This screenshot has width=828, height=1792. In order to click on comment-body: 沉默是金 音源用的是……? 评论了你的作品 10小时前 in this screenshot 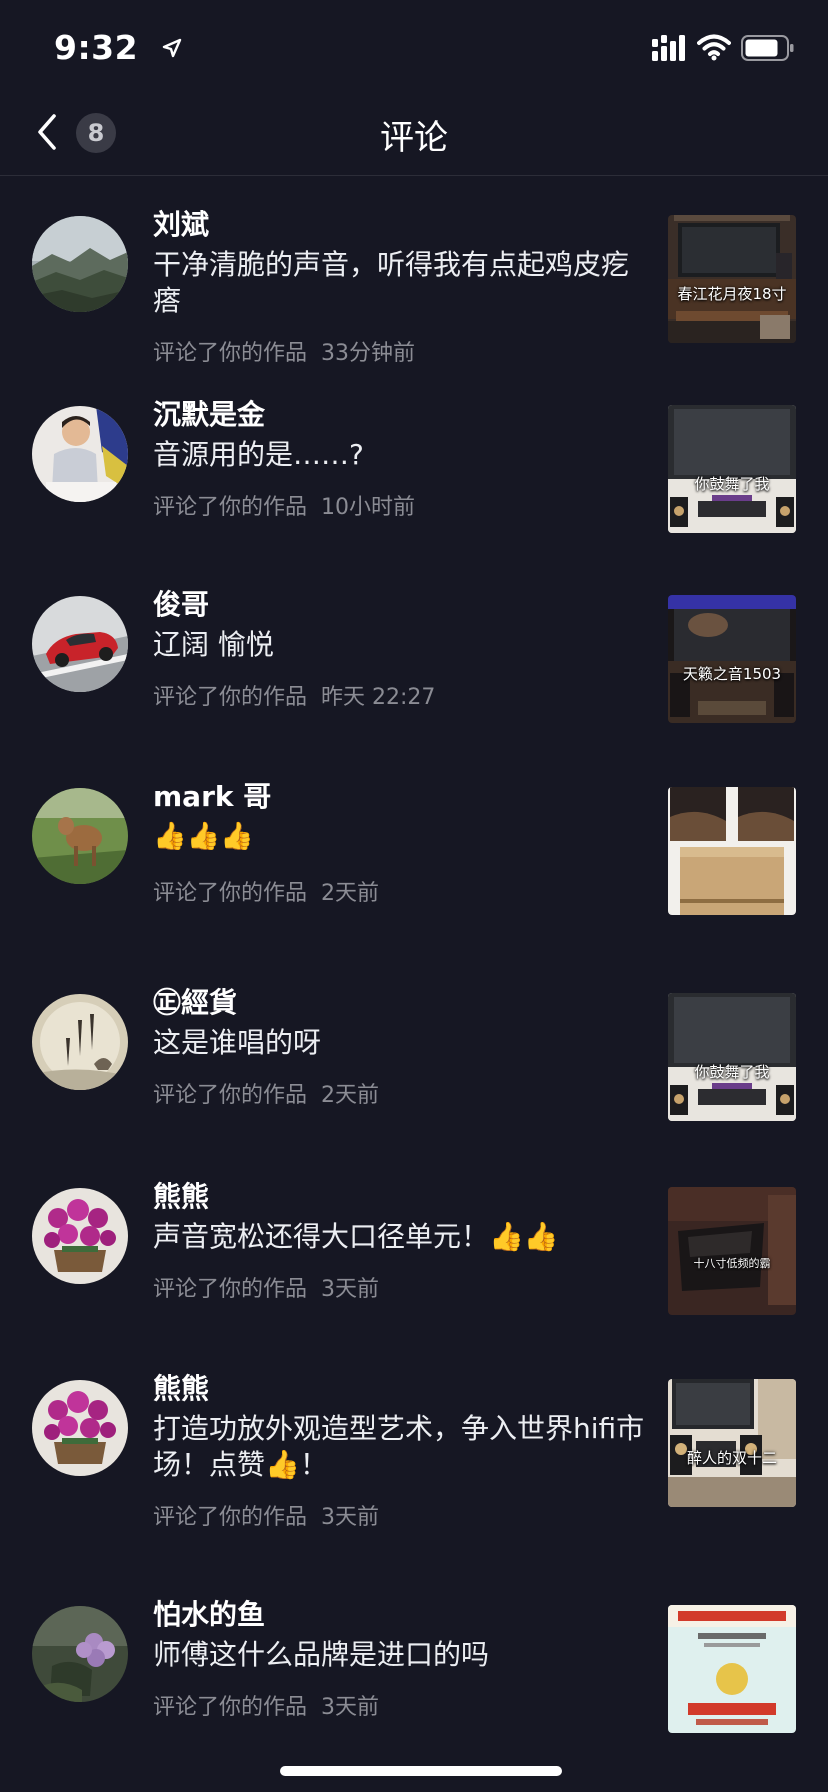, I will do `click(403, 459)`.